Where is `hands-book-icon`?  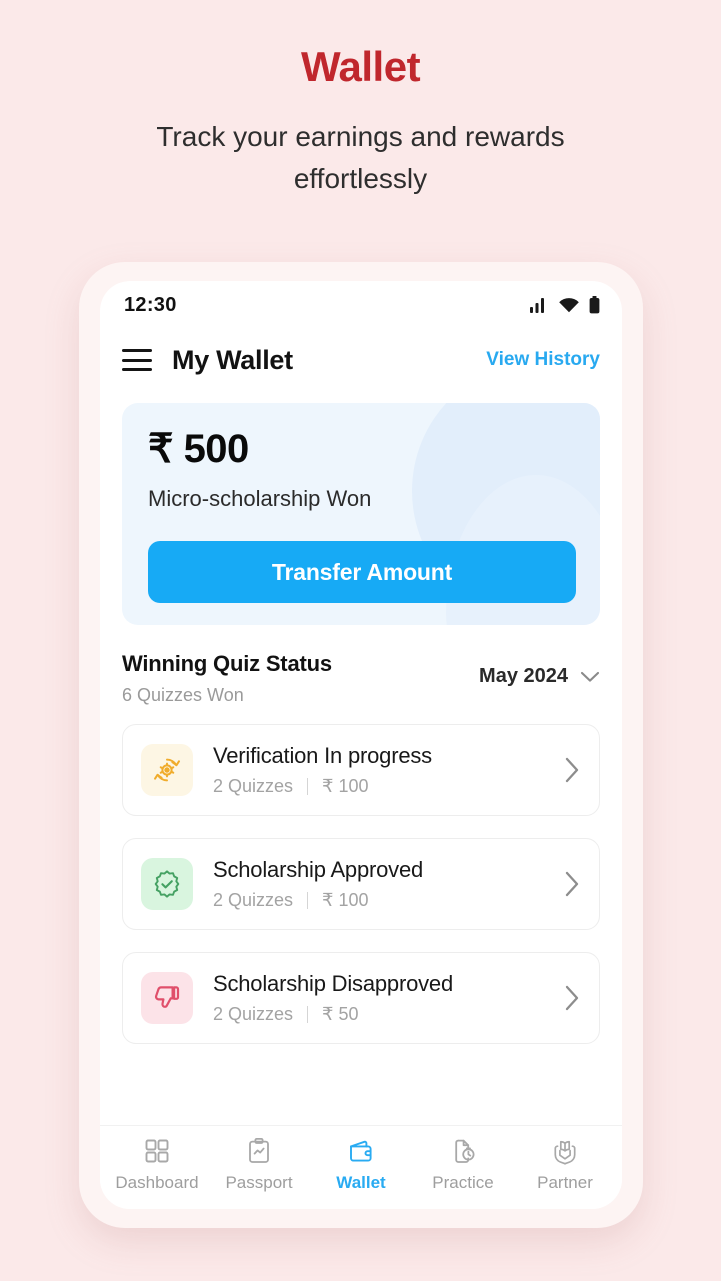 hands-book-icon is located at coordinates (565, 1152).